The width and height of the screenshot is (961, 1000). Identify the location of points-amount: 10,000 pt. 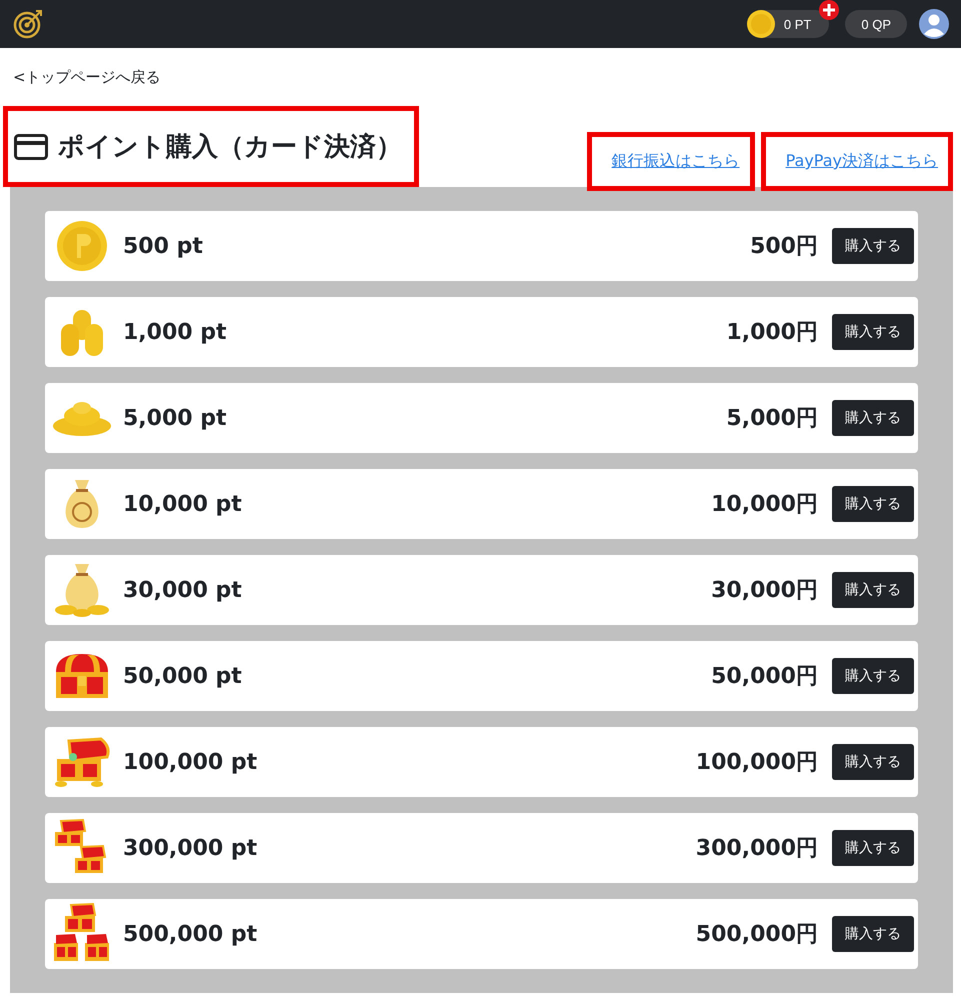
(182, 504).